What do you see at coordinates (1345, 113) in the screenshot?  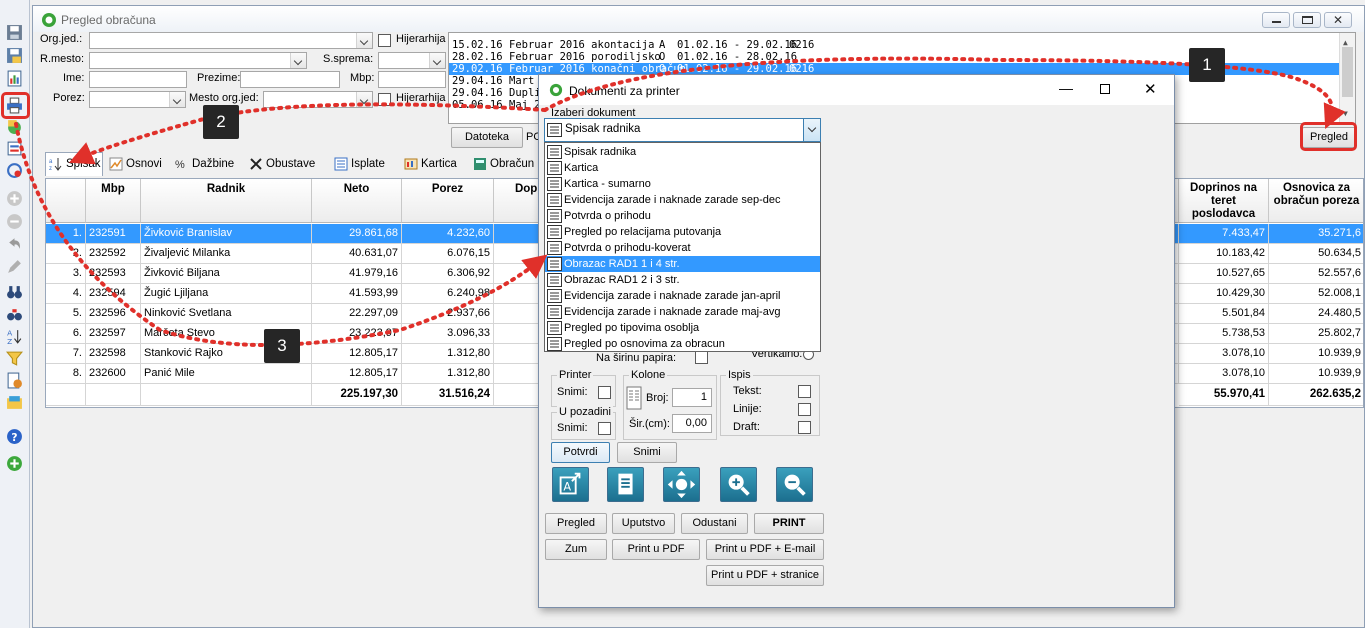 I see `scroll-down-icon: ▼` at bounding box center [1345, 113].